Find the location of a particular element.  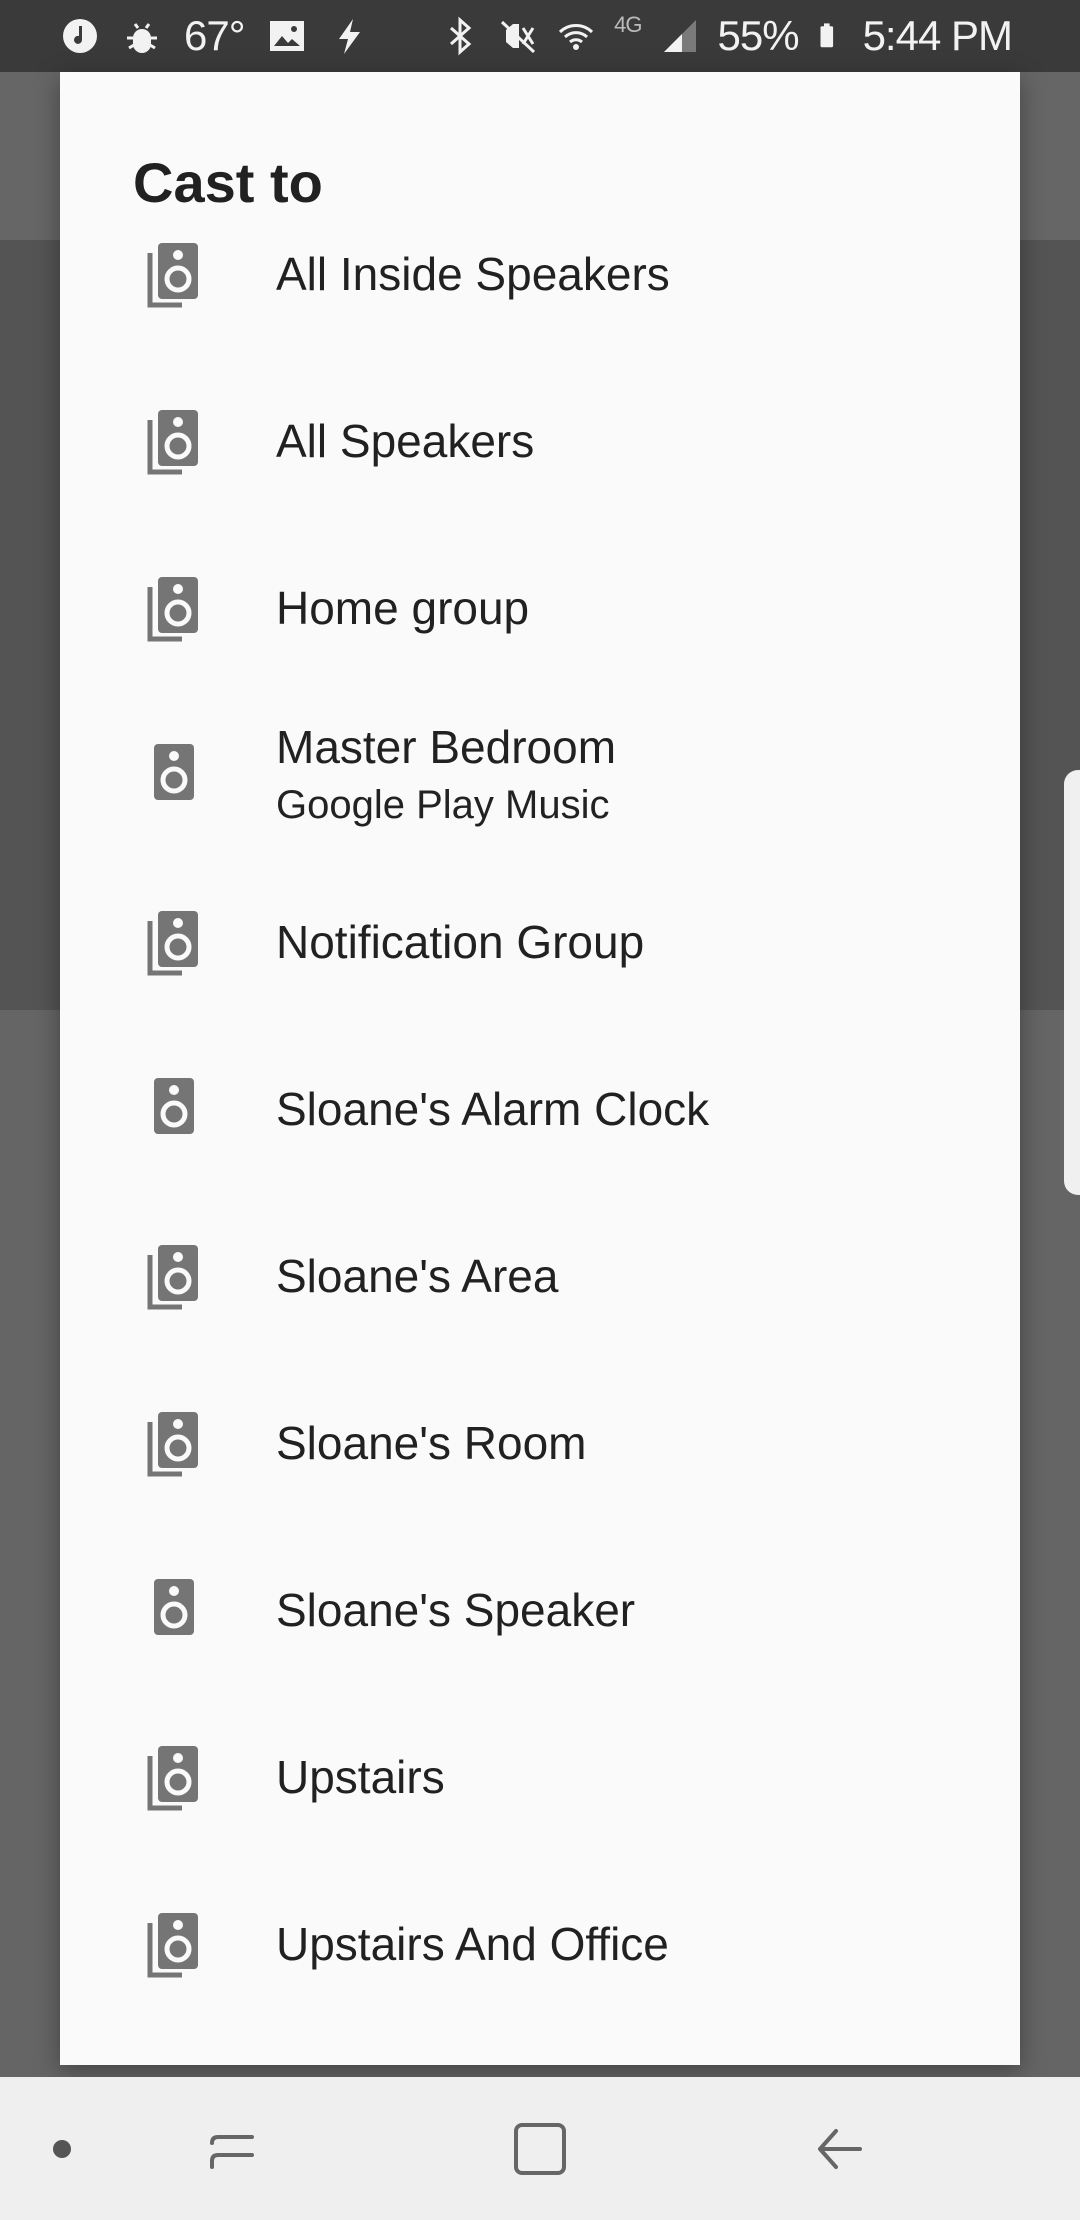

device-name: Sloane's Area is located at coordinates (417, 1275).